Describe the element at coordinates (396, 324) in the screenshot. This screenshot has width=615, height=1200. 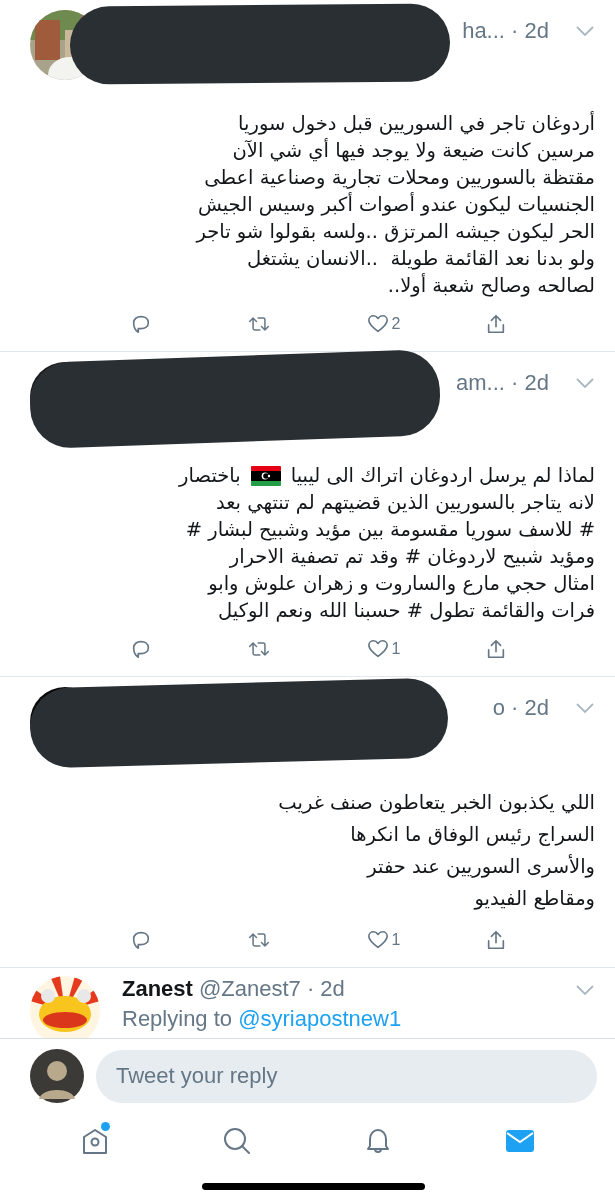
I see `like-count: 2` at that location.